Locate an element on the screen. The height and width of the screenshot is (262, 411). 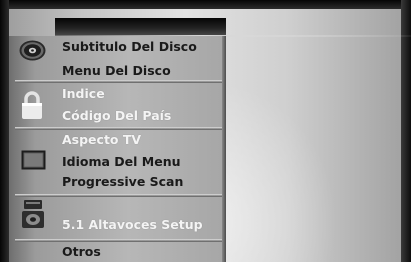
menu-item-progressive-scan: Progressive Scan is located at coordinates (122, 181).